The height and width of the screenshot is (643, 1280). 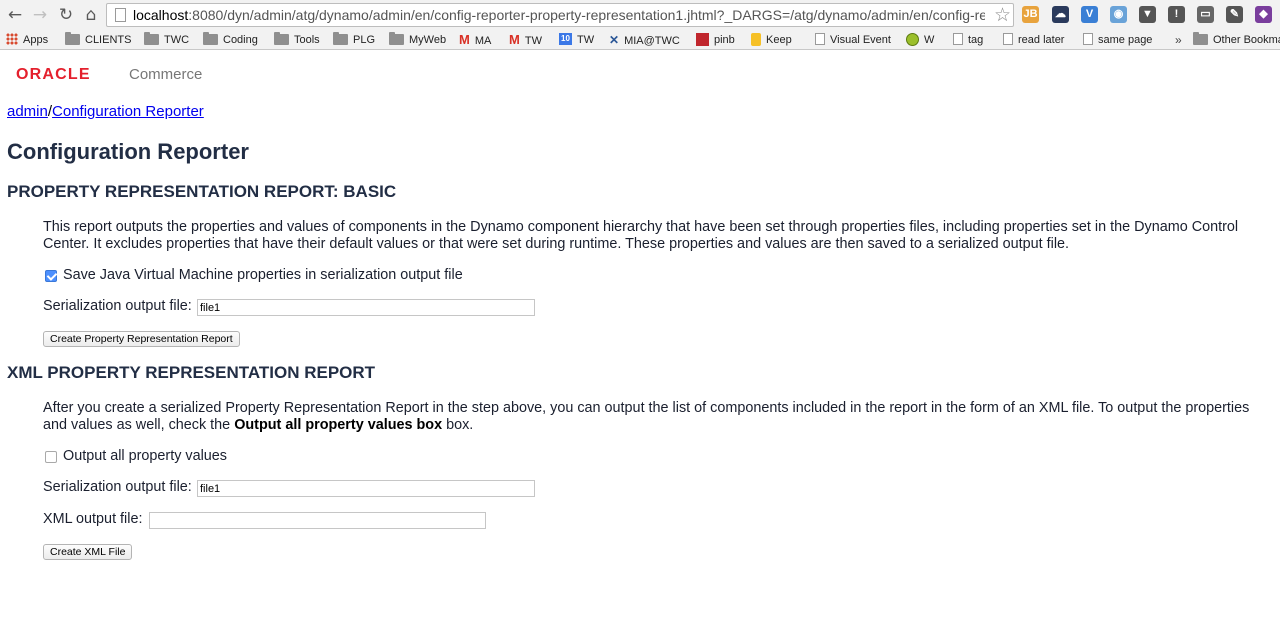 I want to click on pocket-icon: ▼, so click(x=1147, y=14).